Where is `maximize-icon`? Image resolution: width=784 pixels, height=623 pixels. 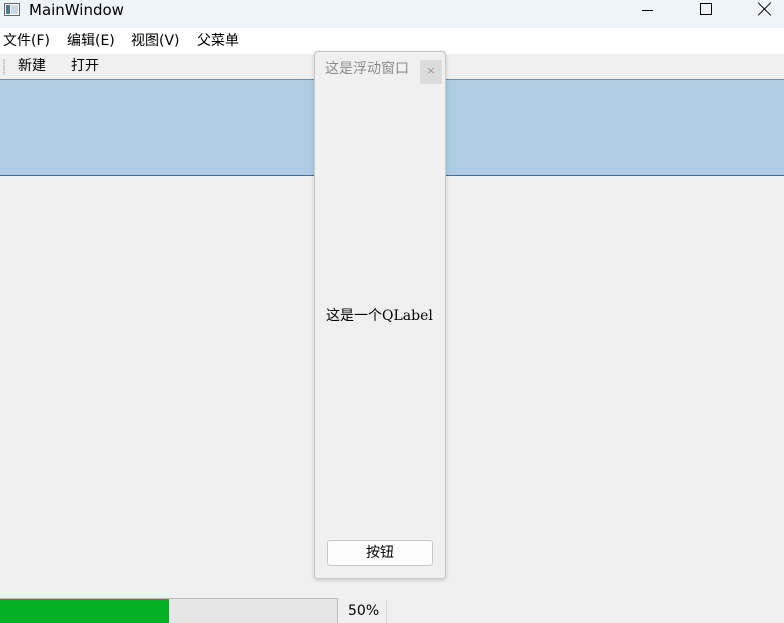 maximize-icon is located at coordinates (706, 9).